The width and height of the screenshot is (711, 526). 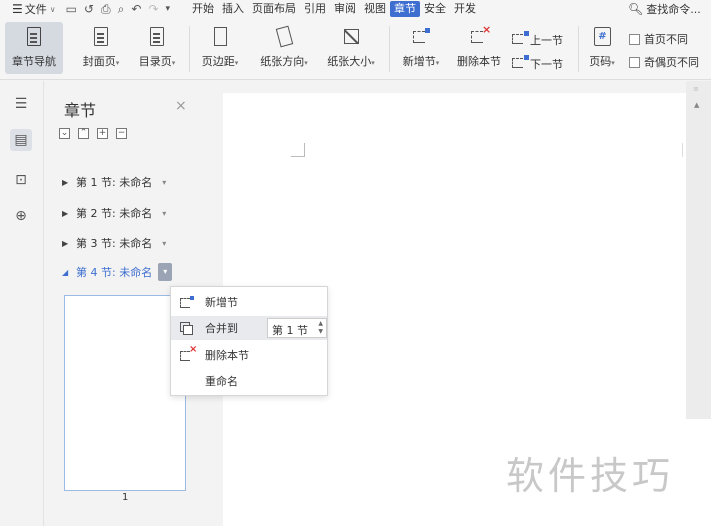 What do you see at coordinates (546, 64) in the screenshot?
I see `next-section-label: 下一节` at bounding box center [546, 64].